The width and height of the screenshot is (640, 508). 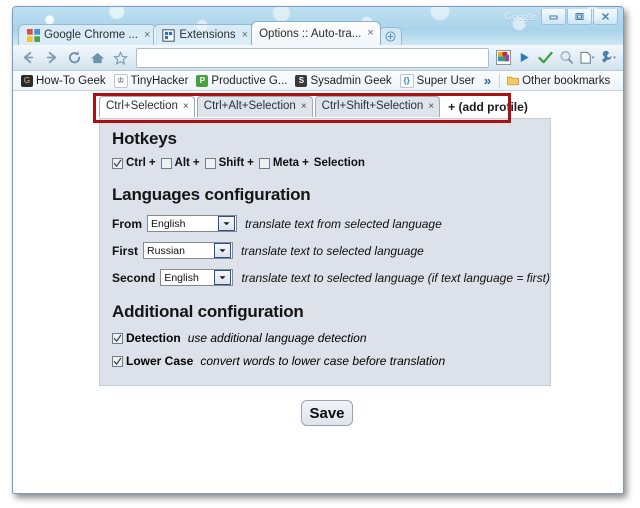 I want to click on detection-label: Detection, so click(x=153, y=338).